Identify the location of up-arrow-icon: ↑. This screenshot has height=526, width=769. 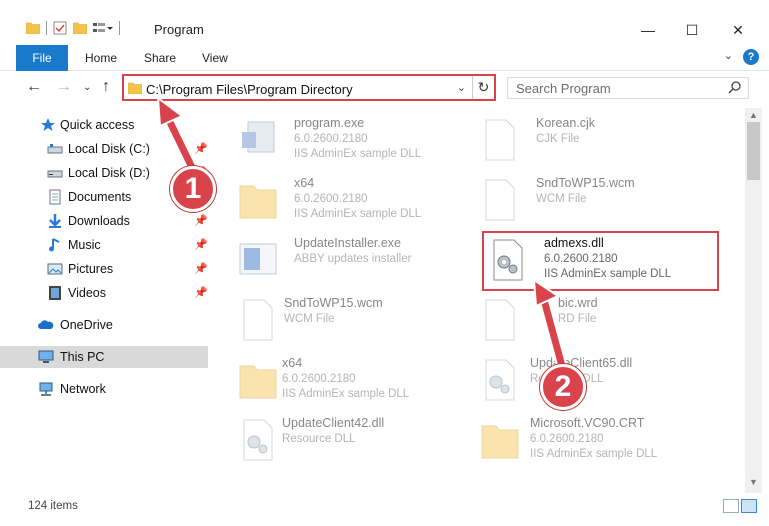
(106, 87).